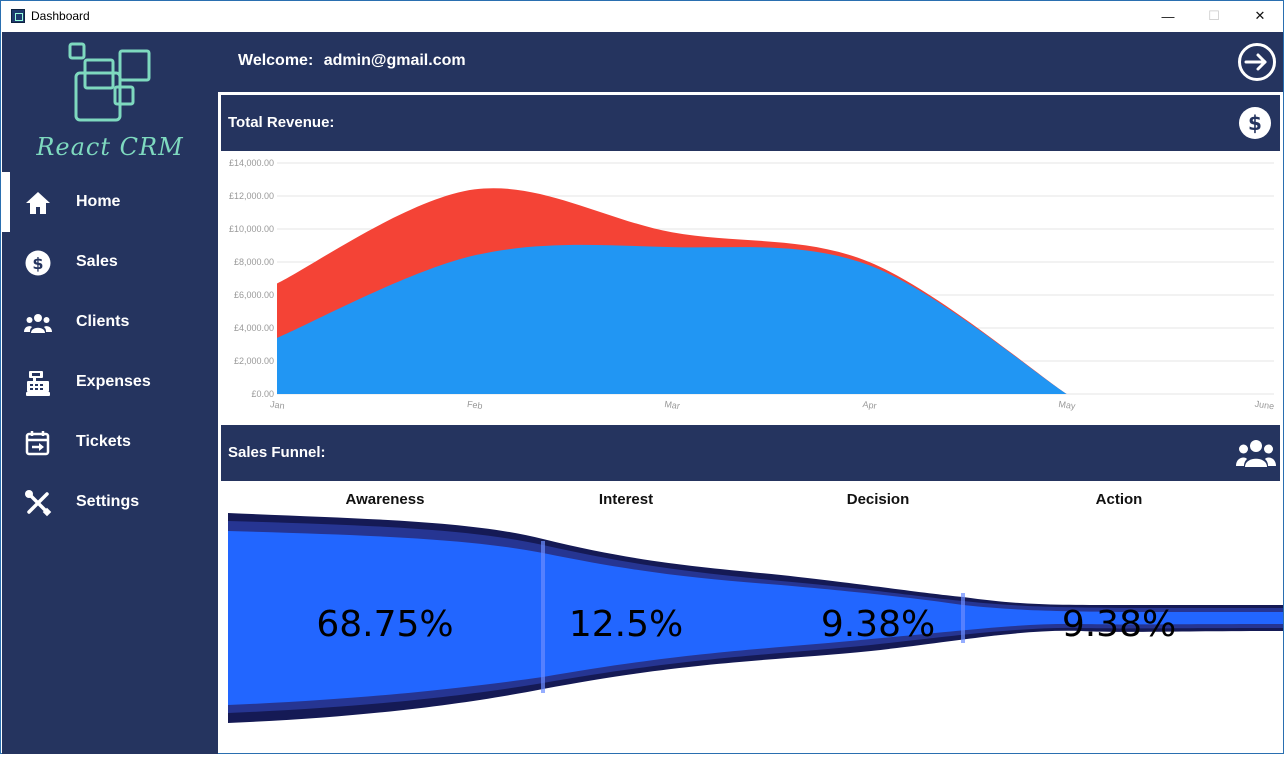 This screenshot has width=1284, height=758. What do you see at coordinates (276, 60) in the screenshot?
I see `welcome-label: Welcome:` at bounding box center [276, 60].